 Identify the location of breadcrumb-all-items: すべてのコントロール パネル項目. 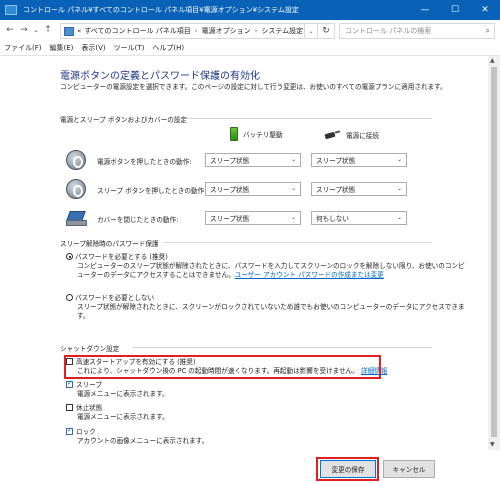
(137, 31).